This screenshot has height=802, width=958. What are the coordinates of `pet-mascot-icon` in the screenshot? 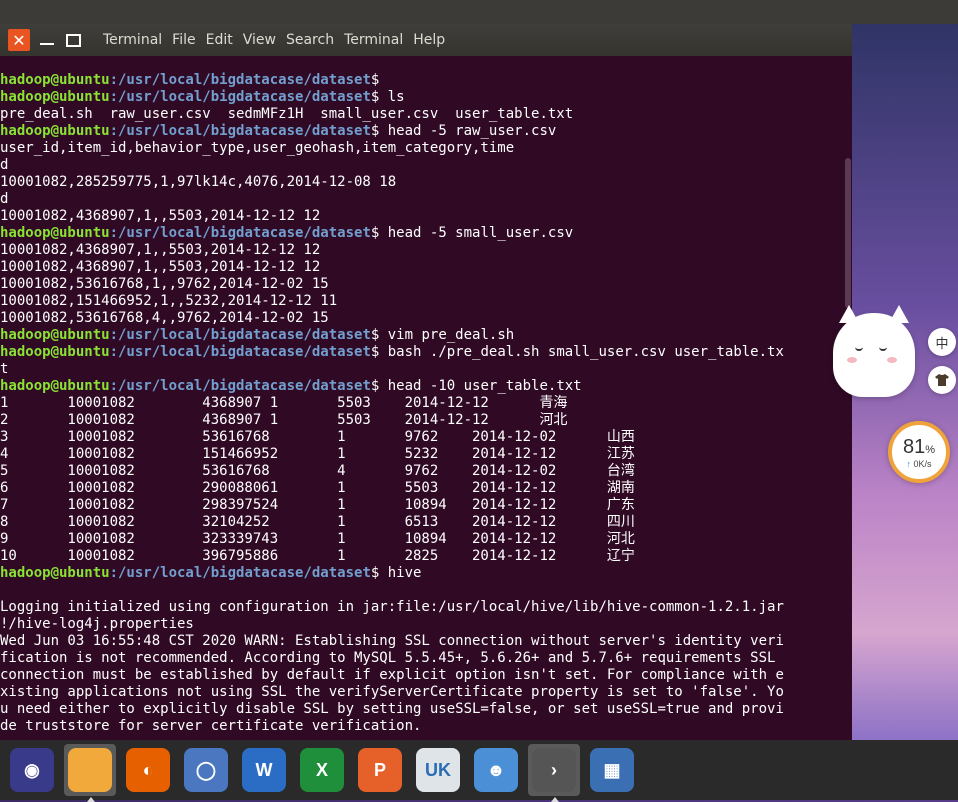 It's located at (874, 351).